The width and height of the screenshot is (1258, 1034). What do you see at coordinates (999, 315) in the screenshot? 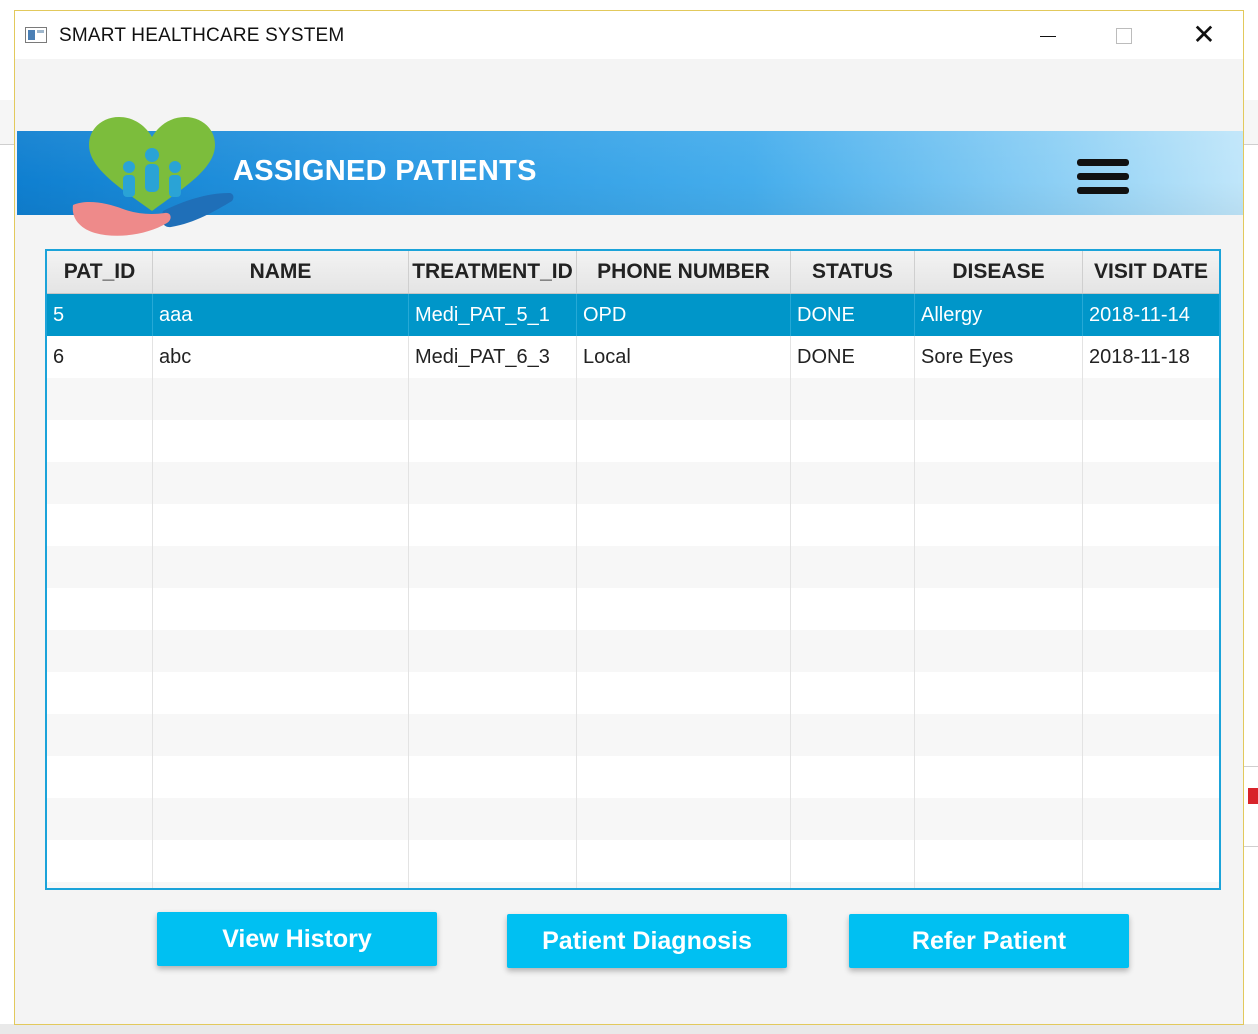
I see `cell-disease: Allergy` at bounding box center [999, 315].